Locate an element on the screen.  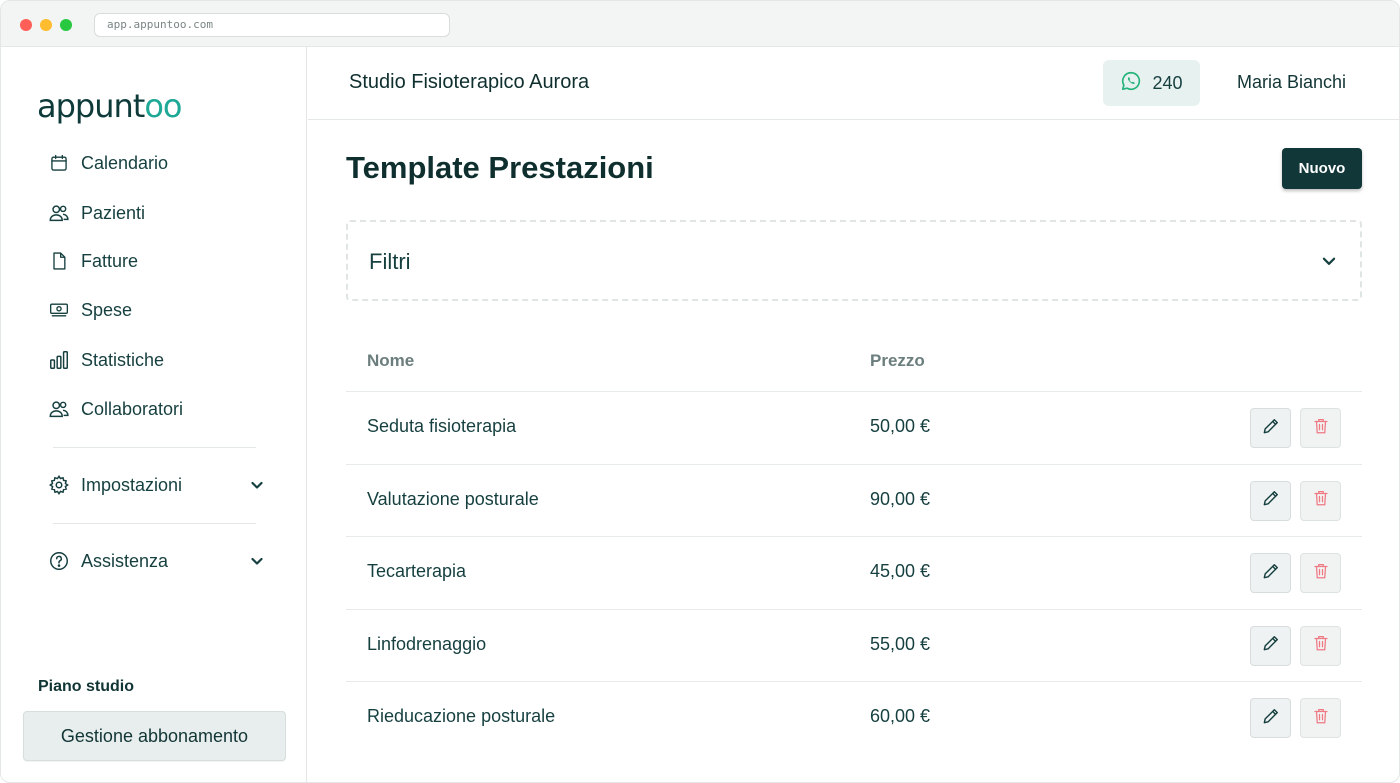
service-price: 55,00 € is located at coordinates (900, 643).